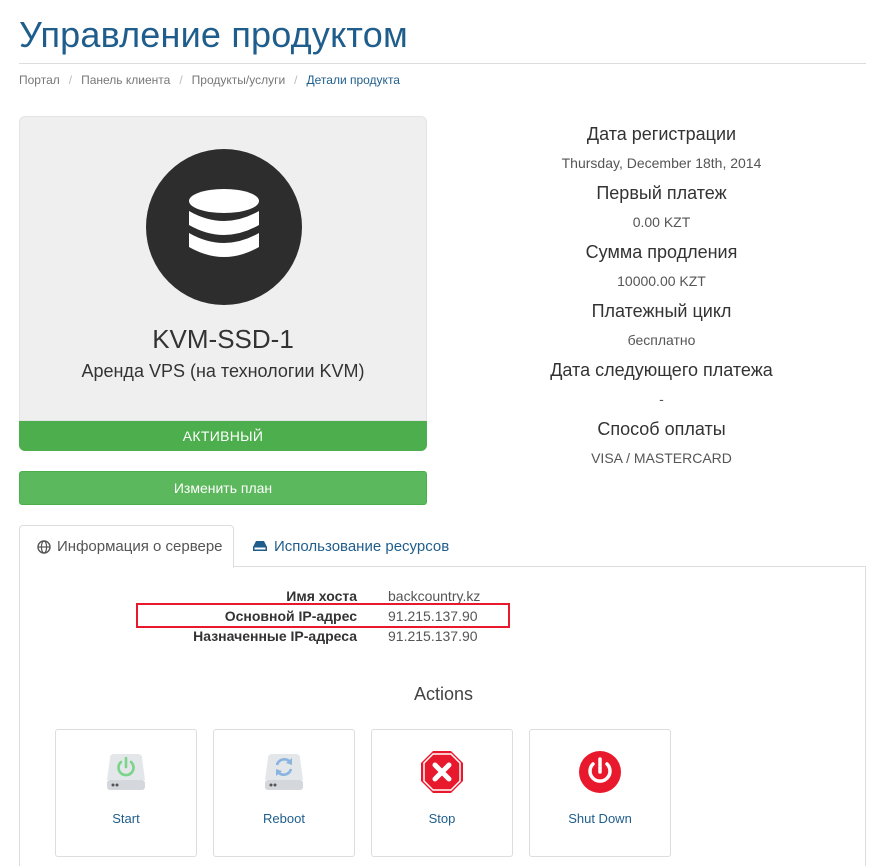  I want to click on detail-value-registration-date: Thursday, December 18th, 2014, so click(661, 163).